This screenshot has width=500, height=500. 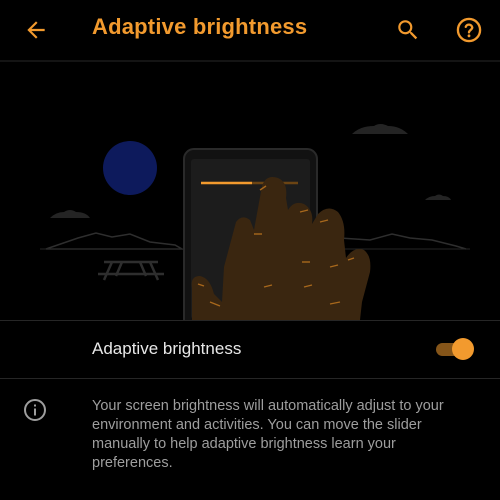 What do you see at coordinates (250, 349) in the screenshot?
I see `adaptive-brightness-row: Adaptive brightness` at bounding box center [250, 349].